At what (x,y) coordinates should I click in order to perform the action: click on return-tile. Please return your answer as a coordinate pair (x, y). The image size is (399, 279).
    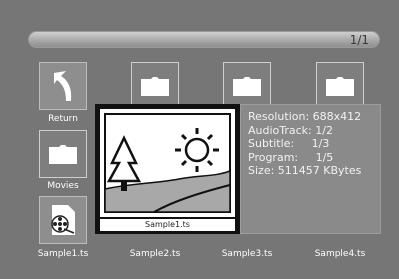
    Looking at the image, I should click on (63, 86).